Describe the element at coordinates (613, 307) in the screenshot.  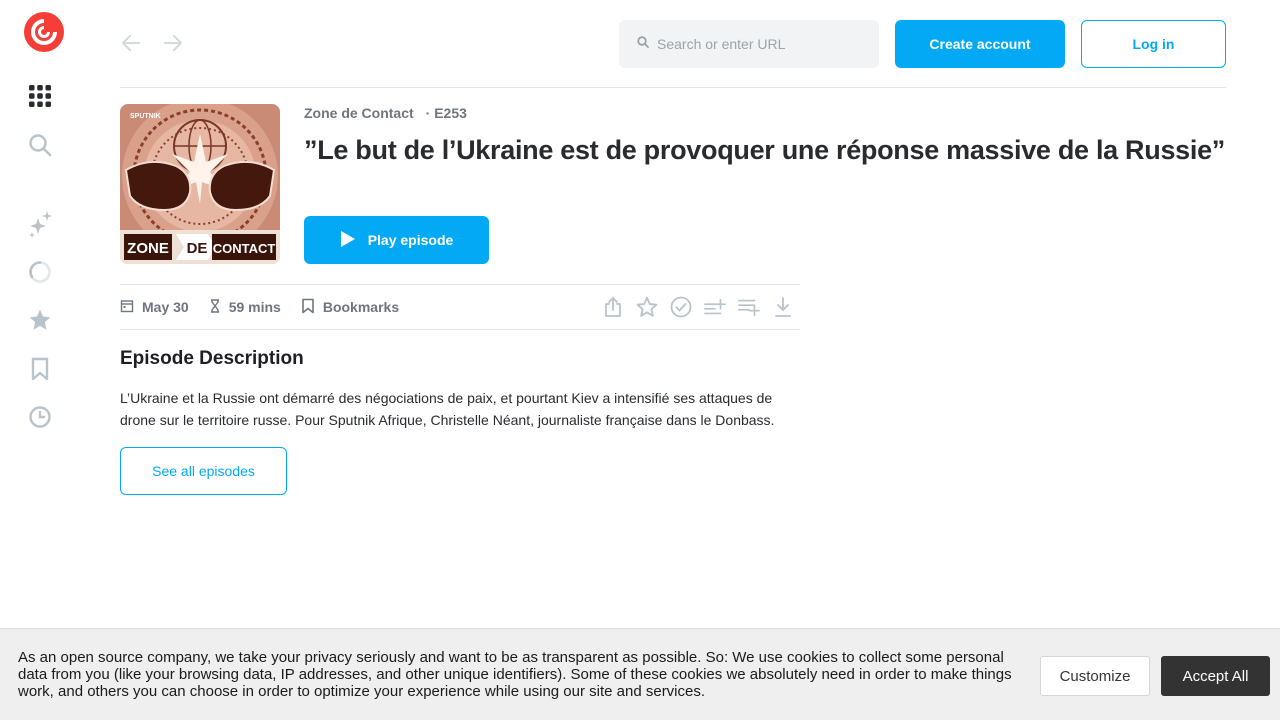
I see `share-icon` at that location.